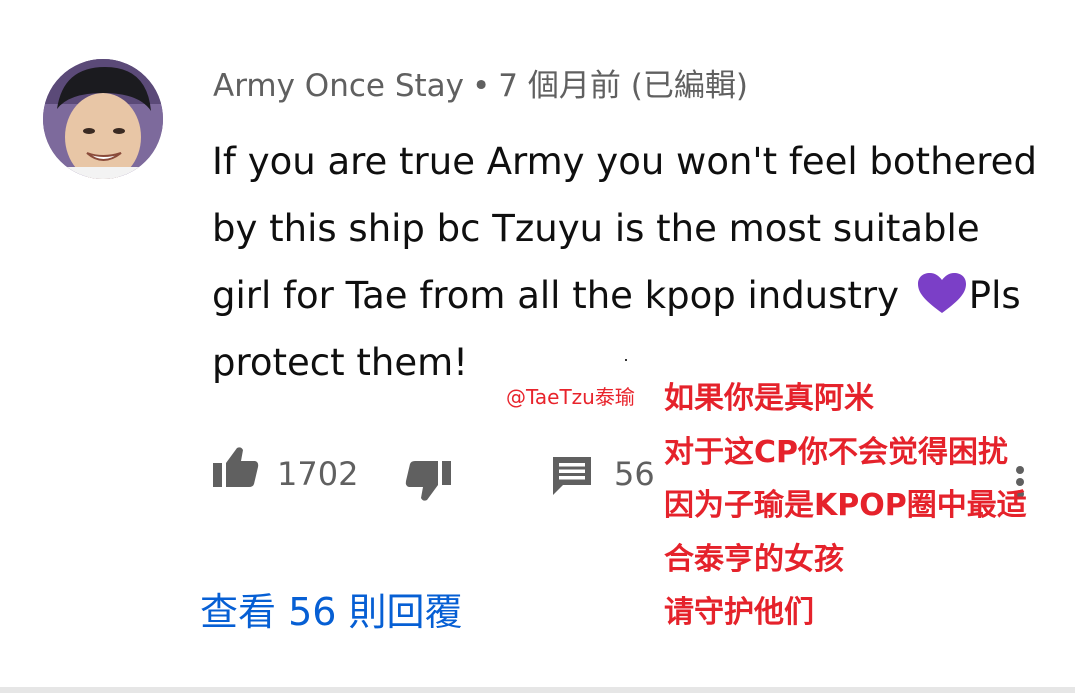 The image size is (1075, 693). I want to click on translation-line-3: 因为子瑜是KPOP圈中最适, so click(845, 505).